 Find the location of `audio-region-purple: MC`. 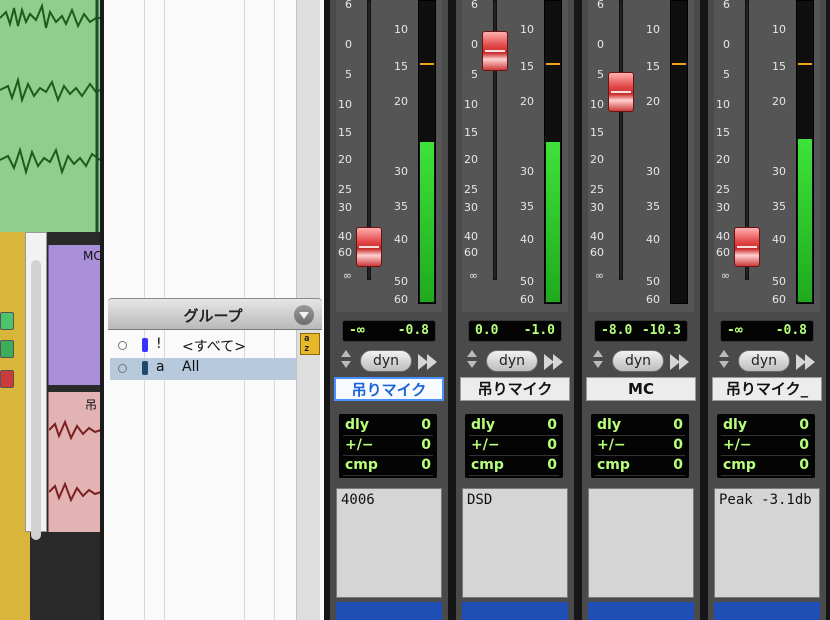

audio-region-purple: MC is located at coordinates (74, 315).